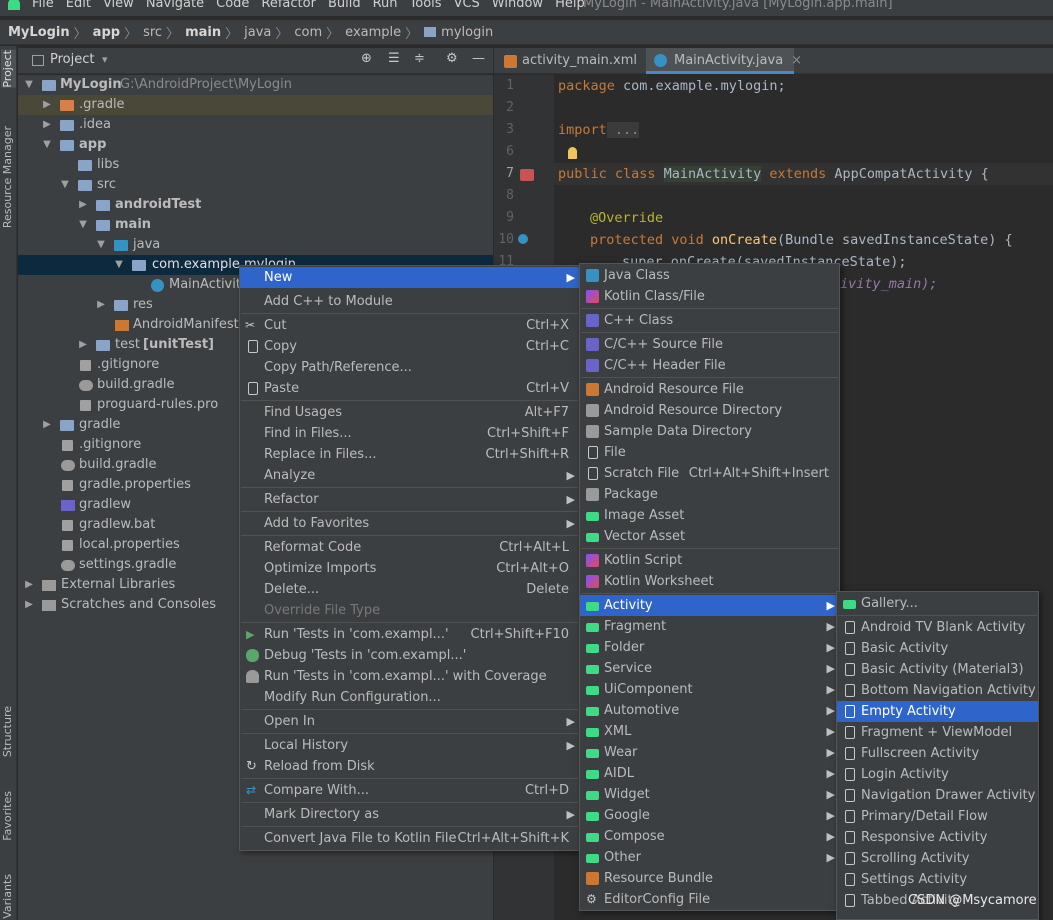 This screenshot has width=1053, height=920. What do you see at coordinates (937, 711) in the screenshot?
I see `activity-empty: Empty Activity` at bounding box center [937, 711].